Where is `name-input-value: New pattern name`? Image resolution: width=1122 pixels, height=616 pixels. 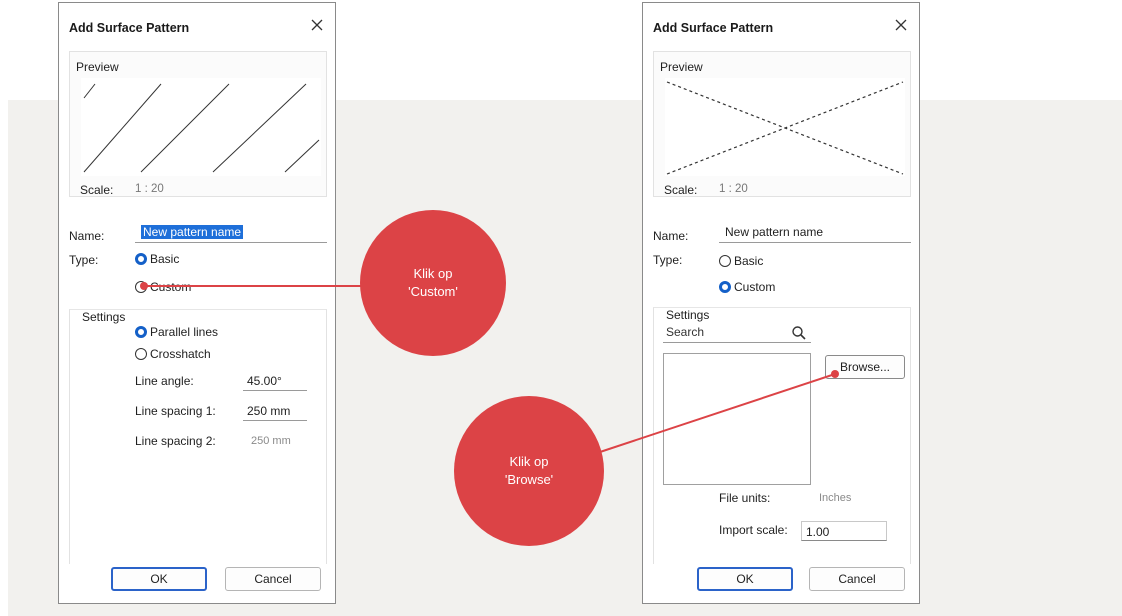
name-input-value: New pattern name is located at coordinates (192, 232).